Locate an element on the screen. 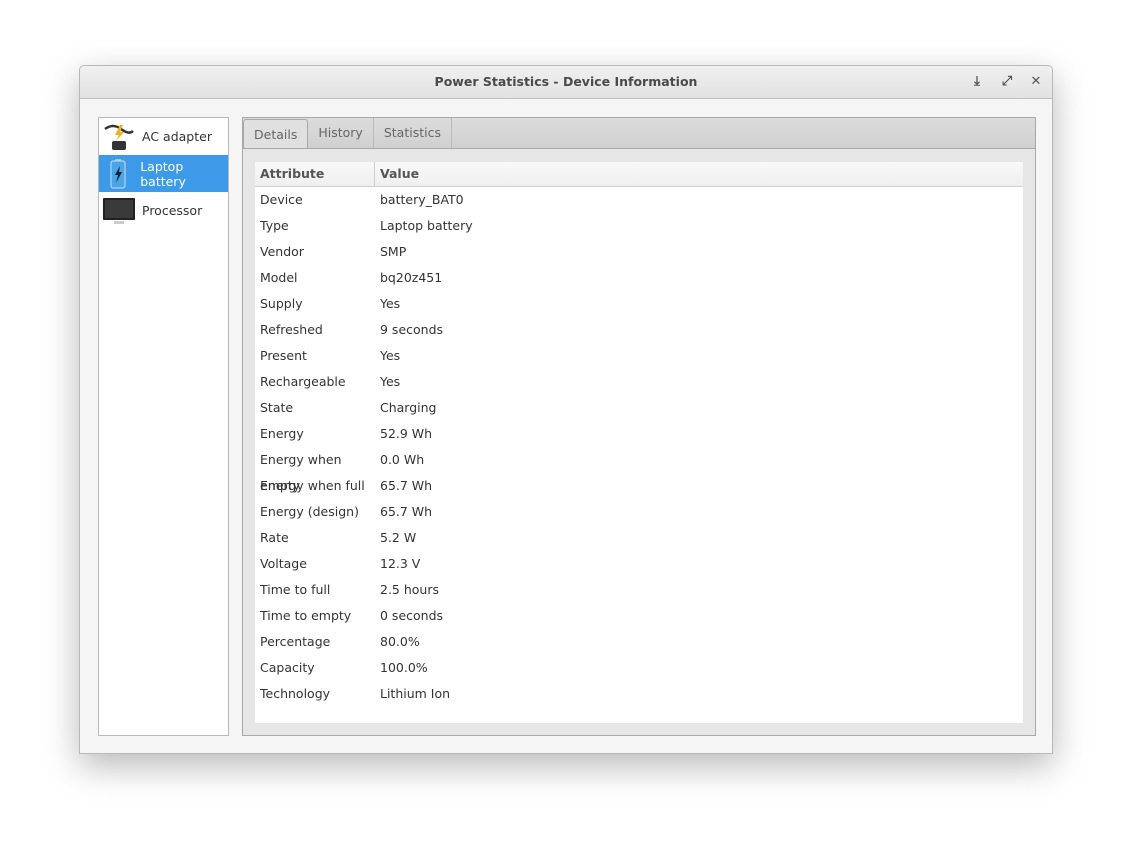 The height and width of the screenshot is (847, 1132). close-icon: ✕ is located at coordinates (1036, 82).